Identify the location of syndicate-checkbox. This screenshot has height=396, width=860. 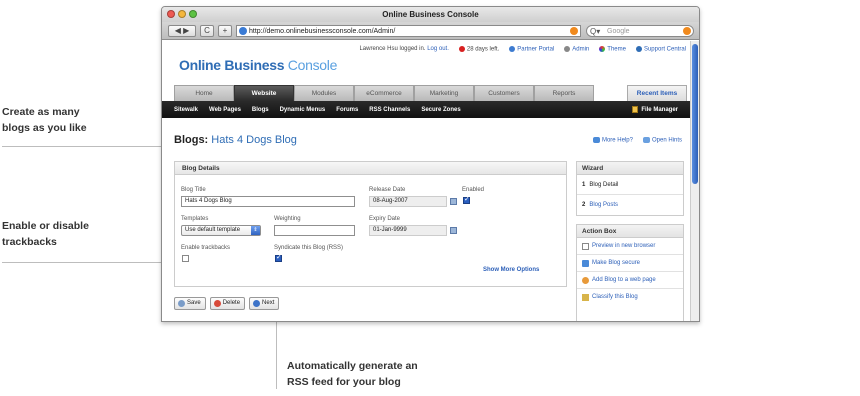
(278, 257).